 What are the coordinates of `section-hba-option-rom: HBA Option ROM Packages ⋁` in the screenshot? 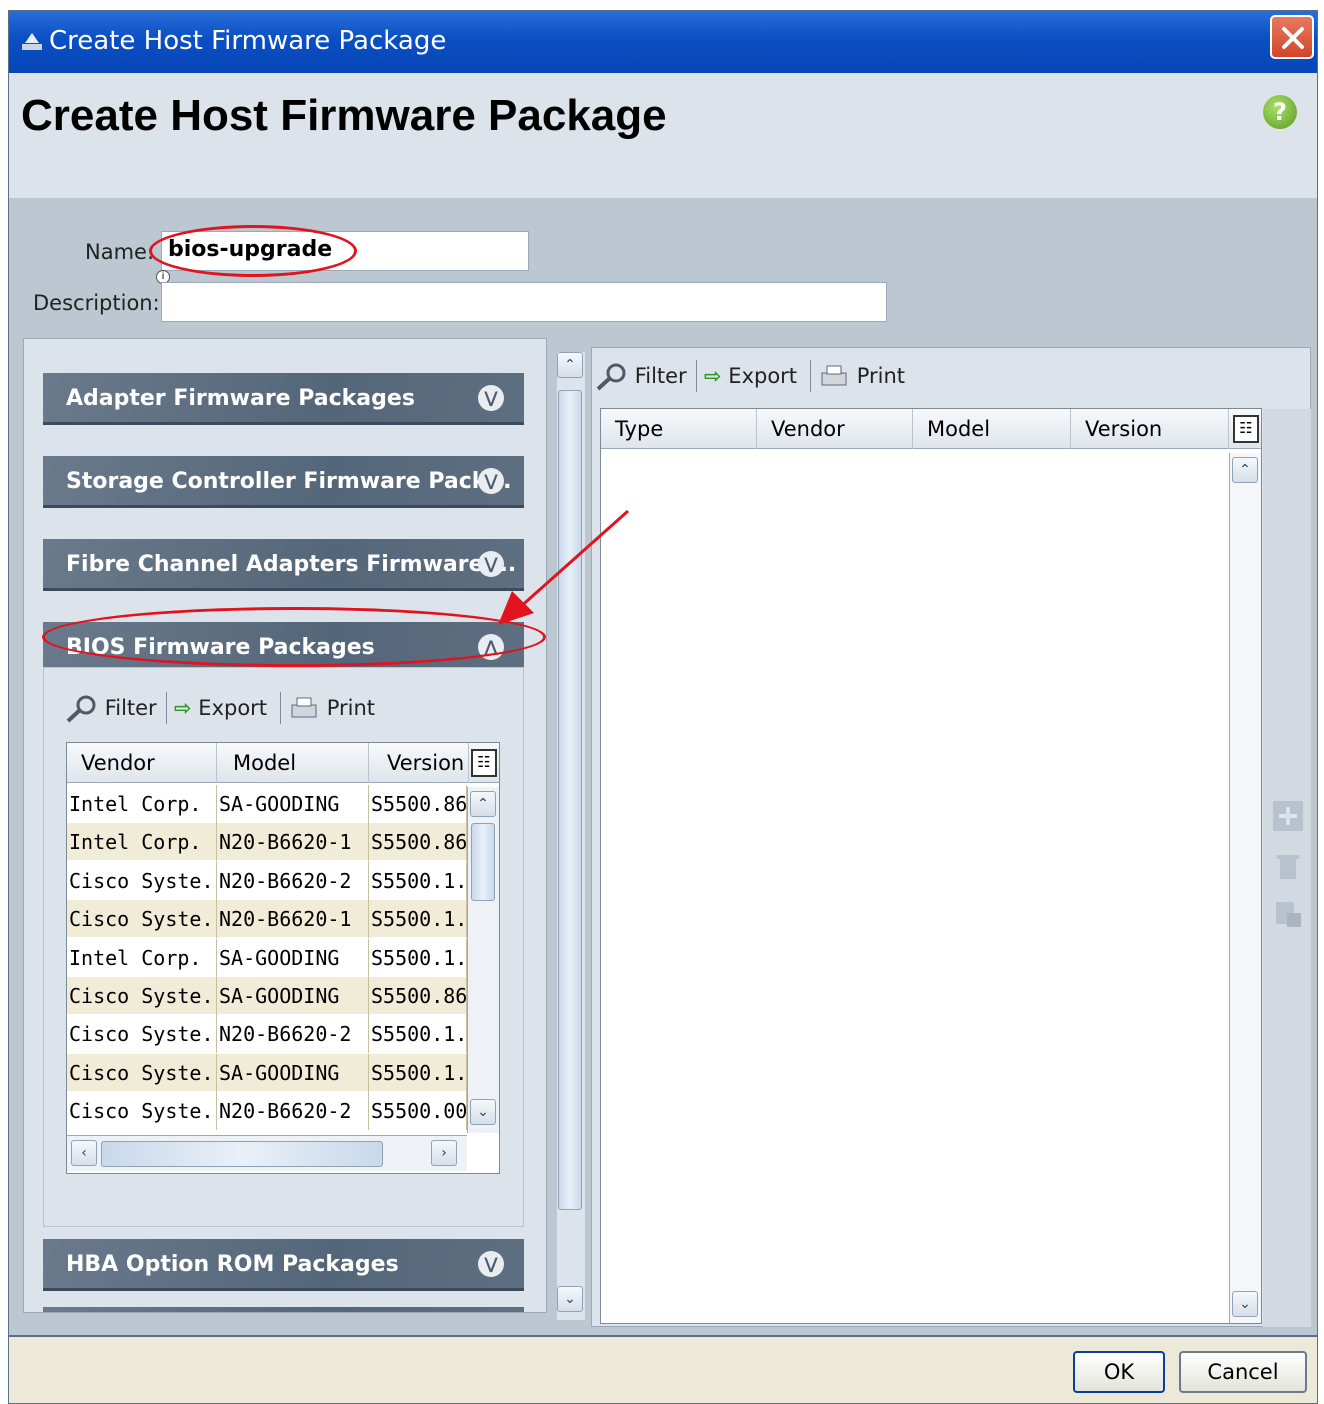 It's located at (283, 1265).